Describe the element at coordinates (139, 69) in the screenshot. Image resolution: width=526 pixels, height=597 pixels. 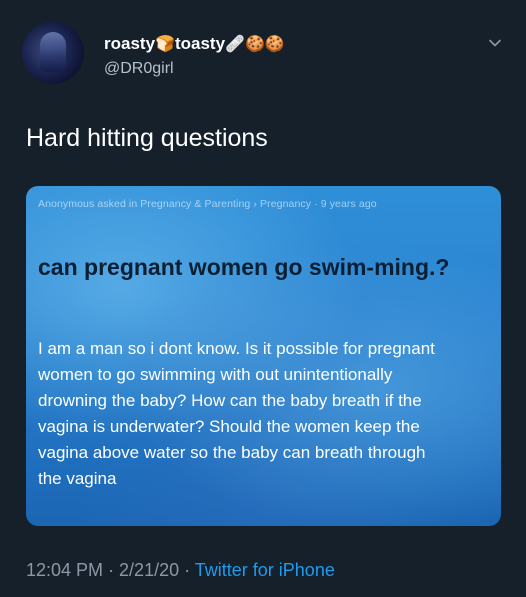
I see `user-handle: @DR0girl` at that location.